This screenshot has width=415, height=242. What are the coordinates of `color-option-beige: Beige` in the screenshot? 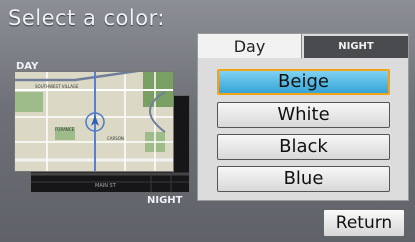 It's located at (303, 82).